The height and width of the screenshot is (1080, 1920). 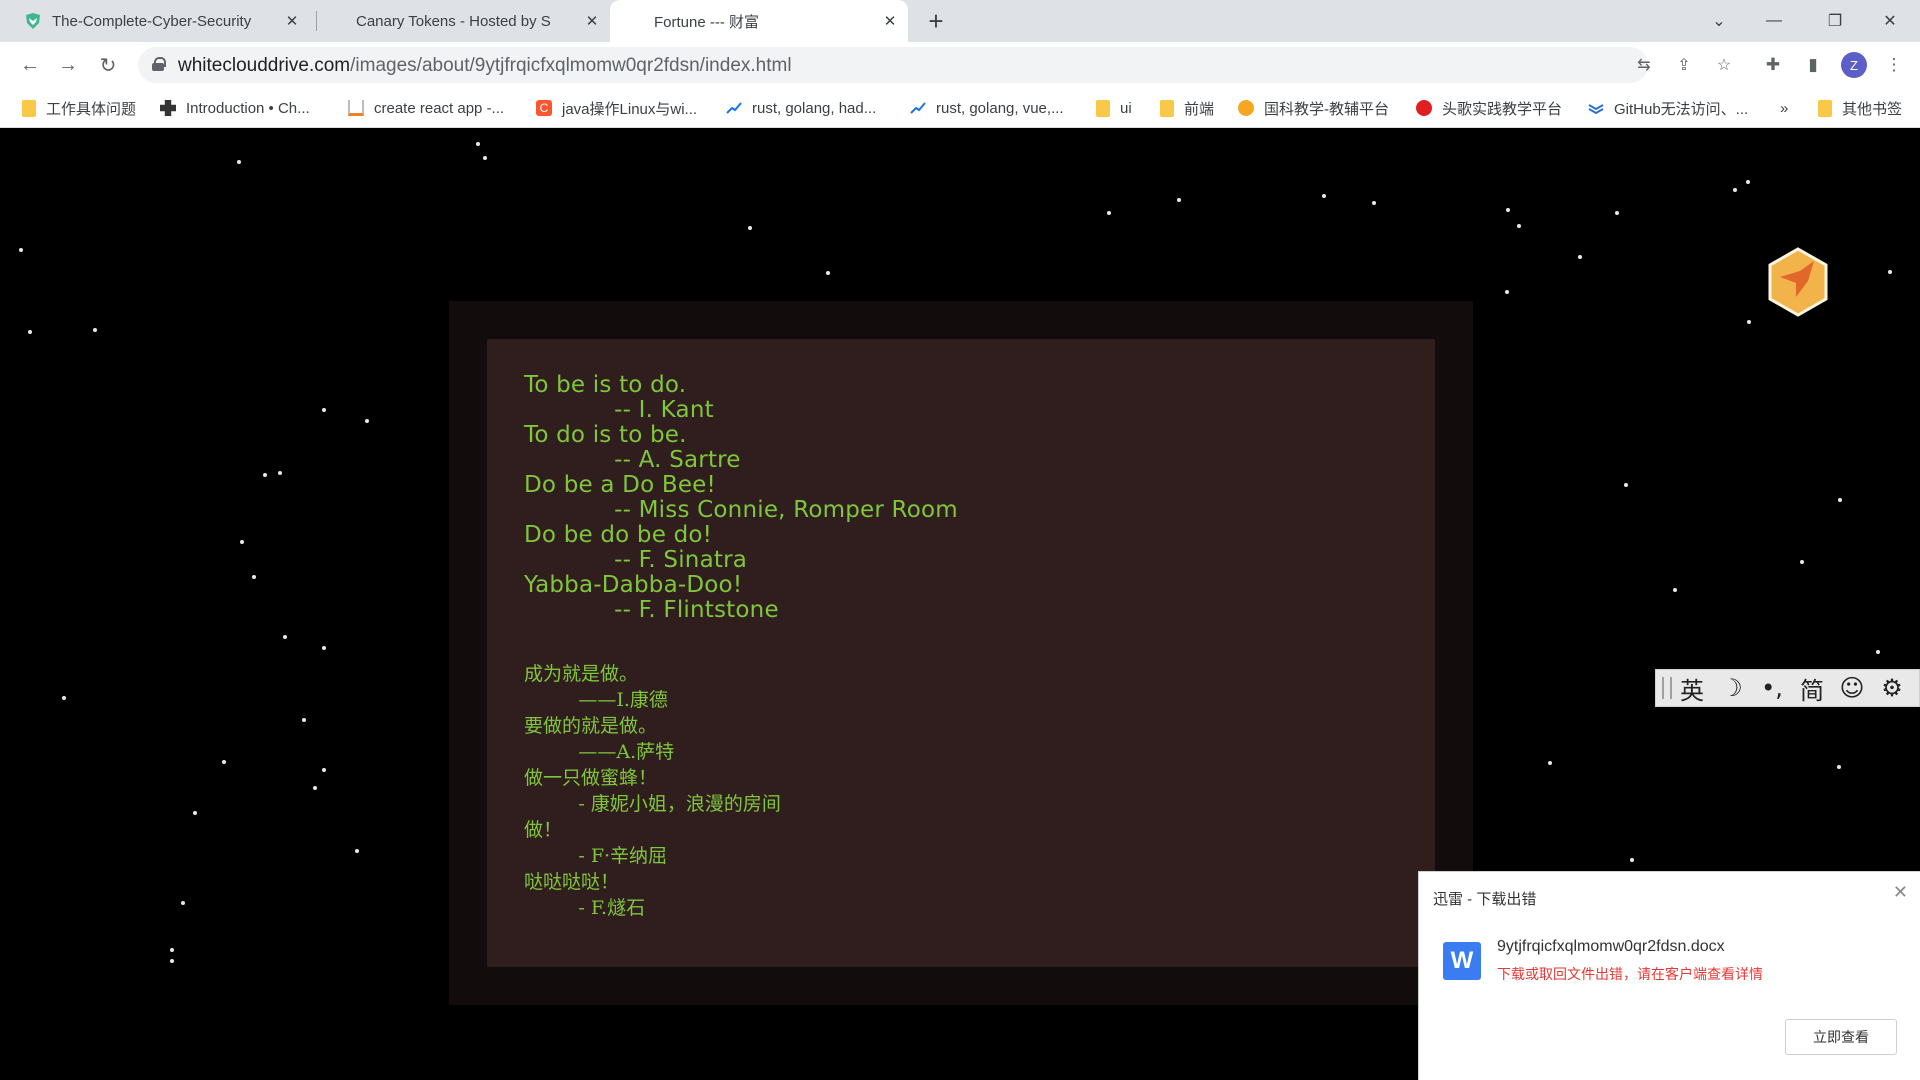 What do you see at coordinates (1692, 688) in the screenshot?
I see `ime-language-toggle: 英` at bounding box center [1692, 688].